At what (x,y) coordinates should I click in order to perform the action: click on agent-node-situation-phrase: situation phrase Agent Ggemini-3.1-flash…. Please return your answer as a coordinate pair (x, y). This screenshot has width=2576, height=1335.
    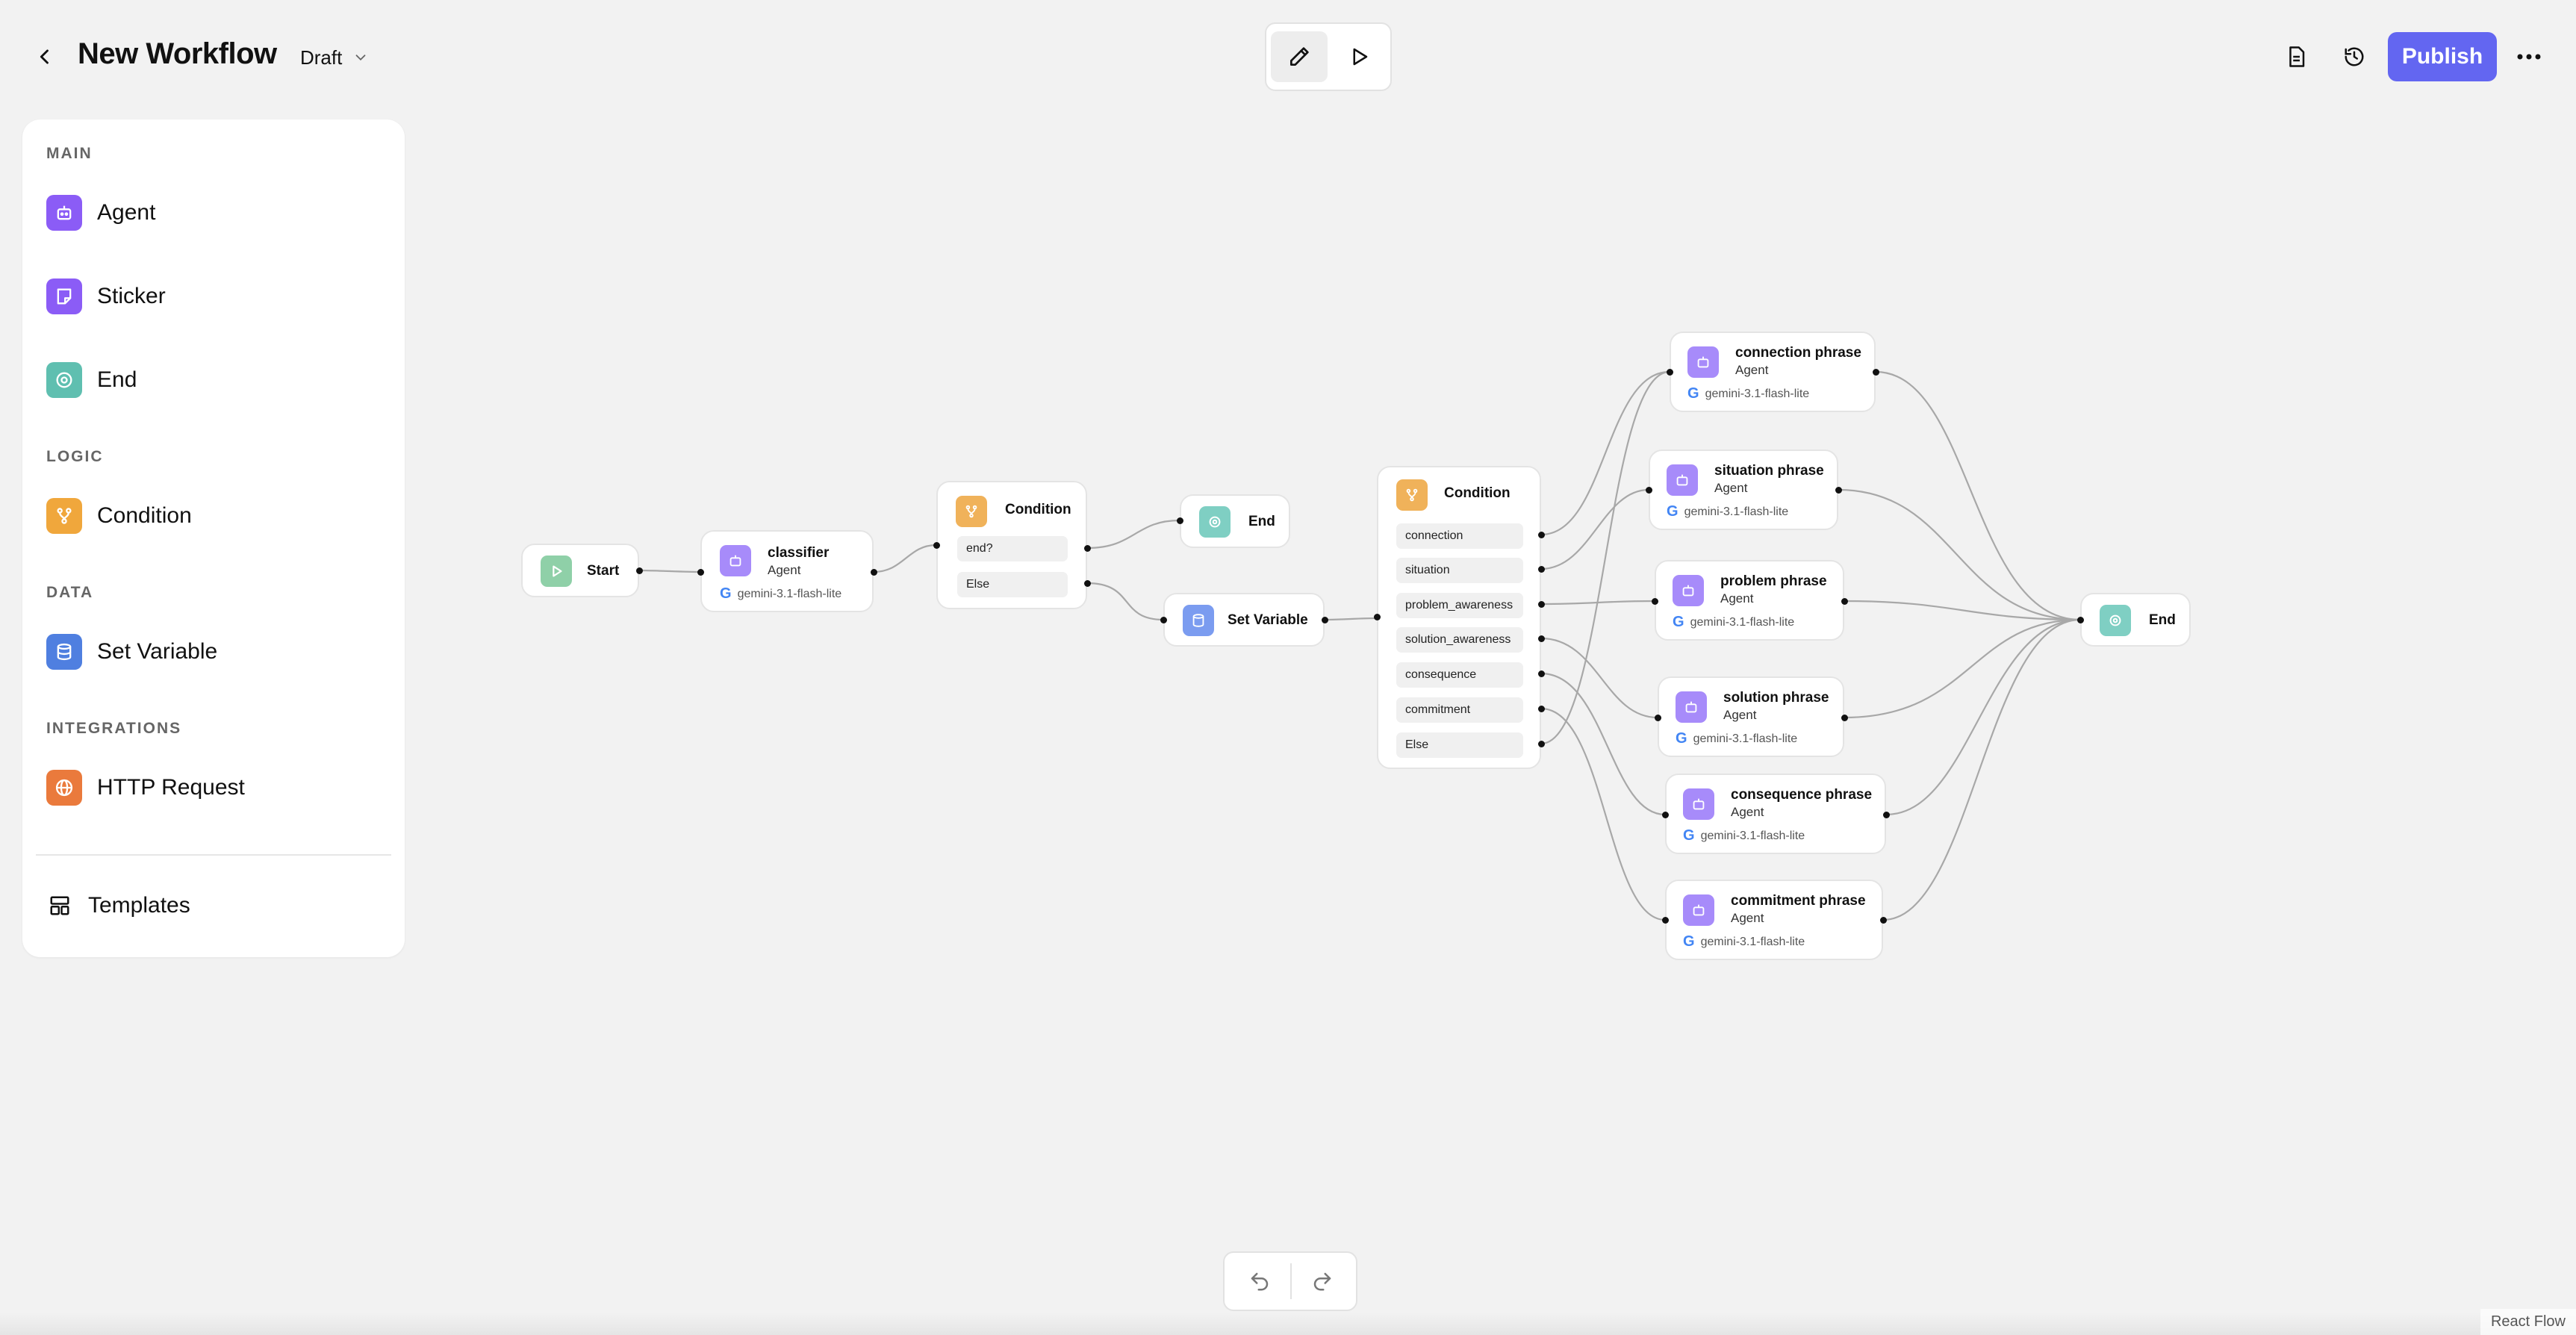
    Looking at the image, I should click on (1743, 489).